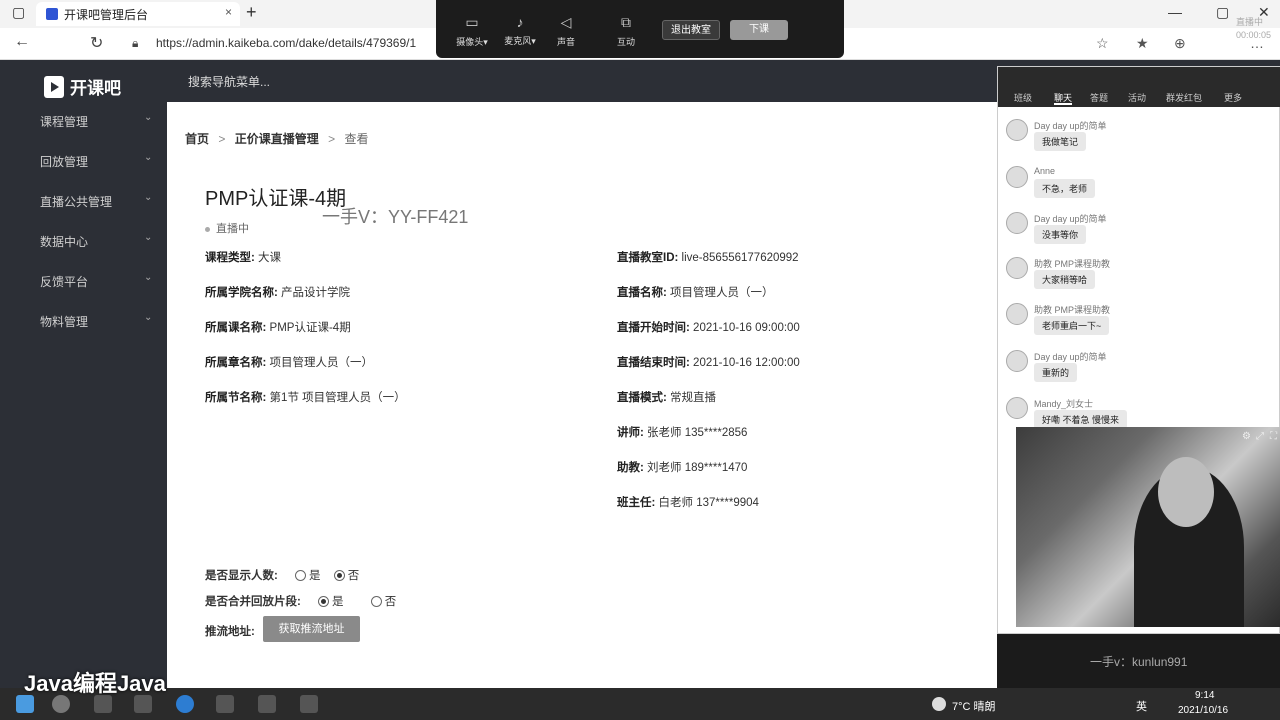 The width and height of the screenshot is (1280, 720). Describe the element at coordinates (96, 43) in the screenshot. I see `refresh-icon: ↻` at that location.